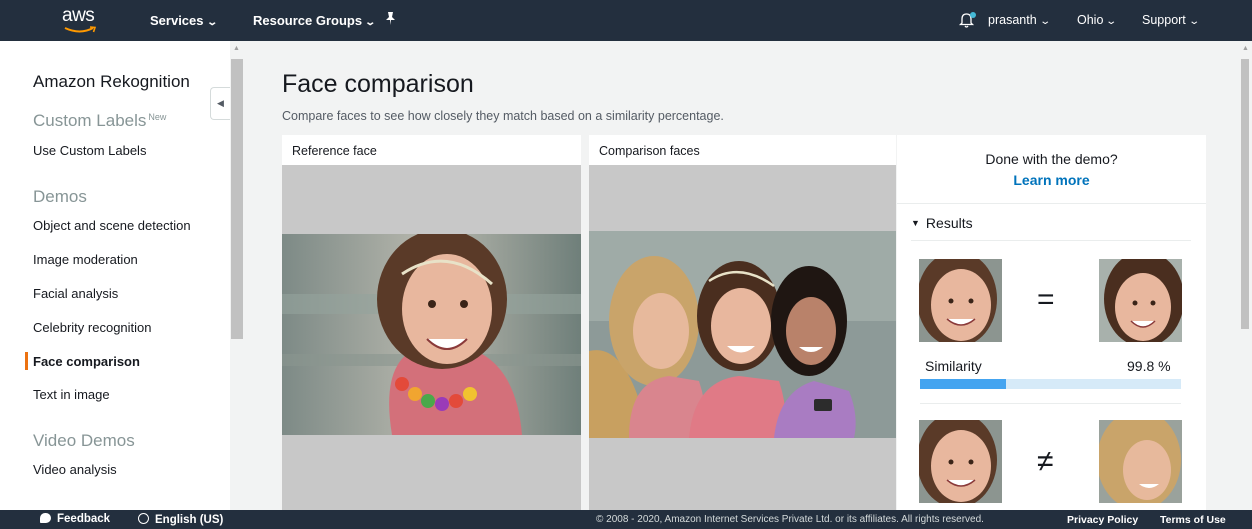 This screenshot has height=529, width=1252. What do you see at coordinates (1140, 300) in the screenshot?
I see `matched-face-thumbnail` at bounding box center [1140, 300].